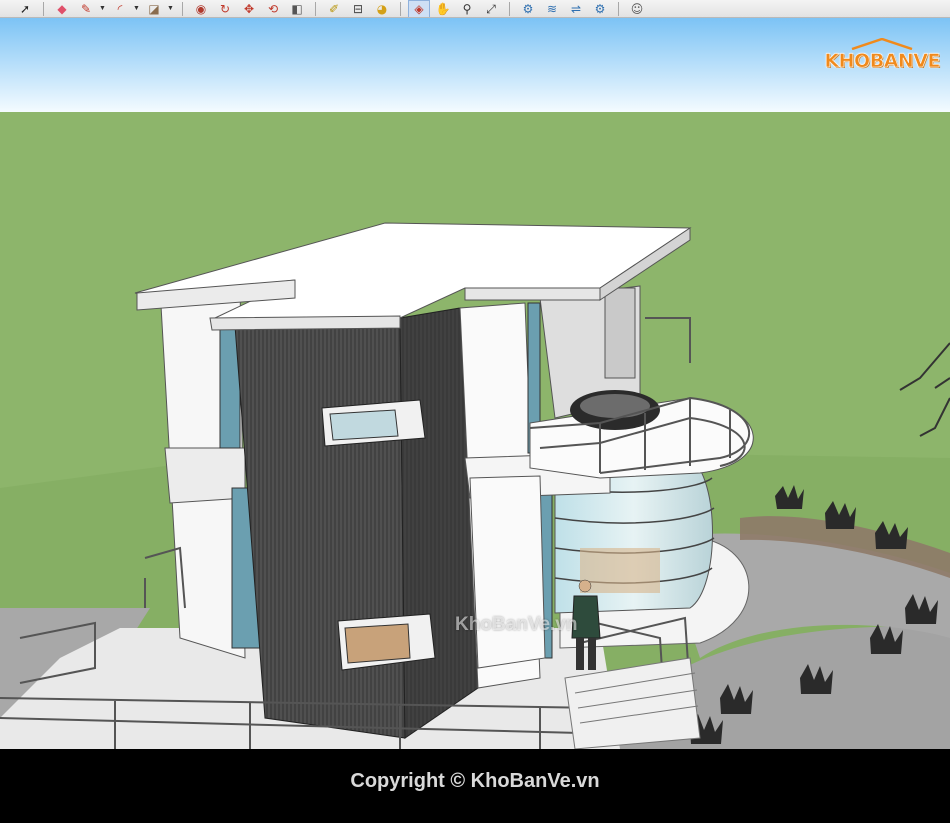 The image size is (950, 823). I want to click on select-icon: ➚, so click(25, 8).